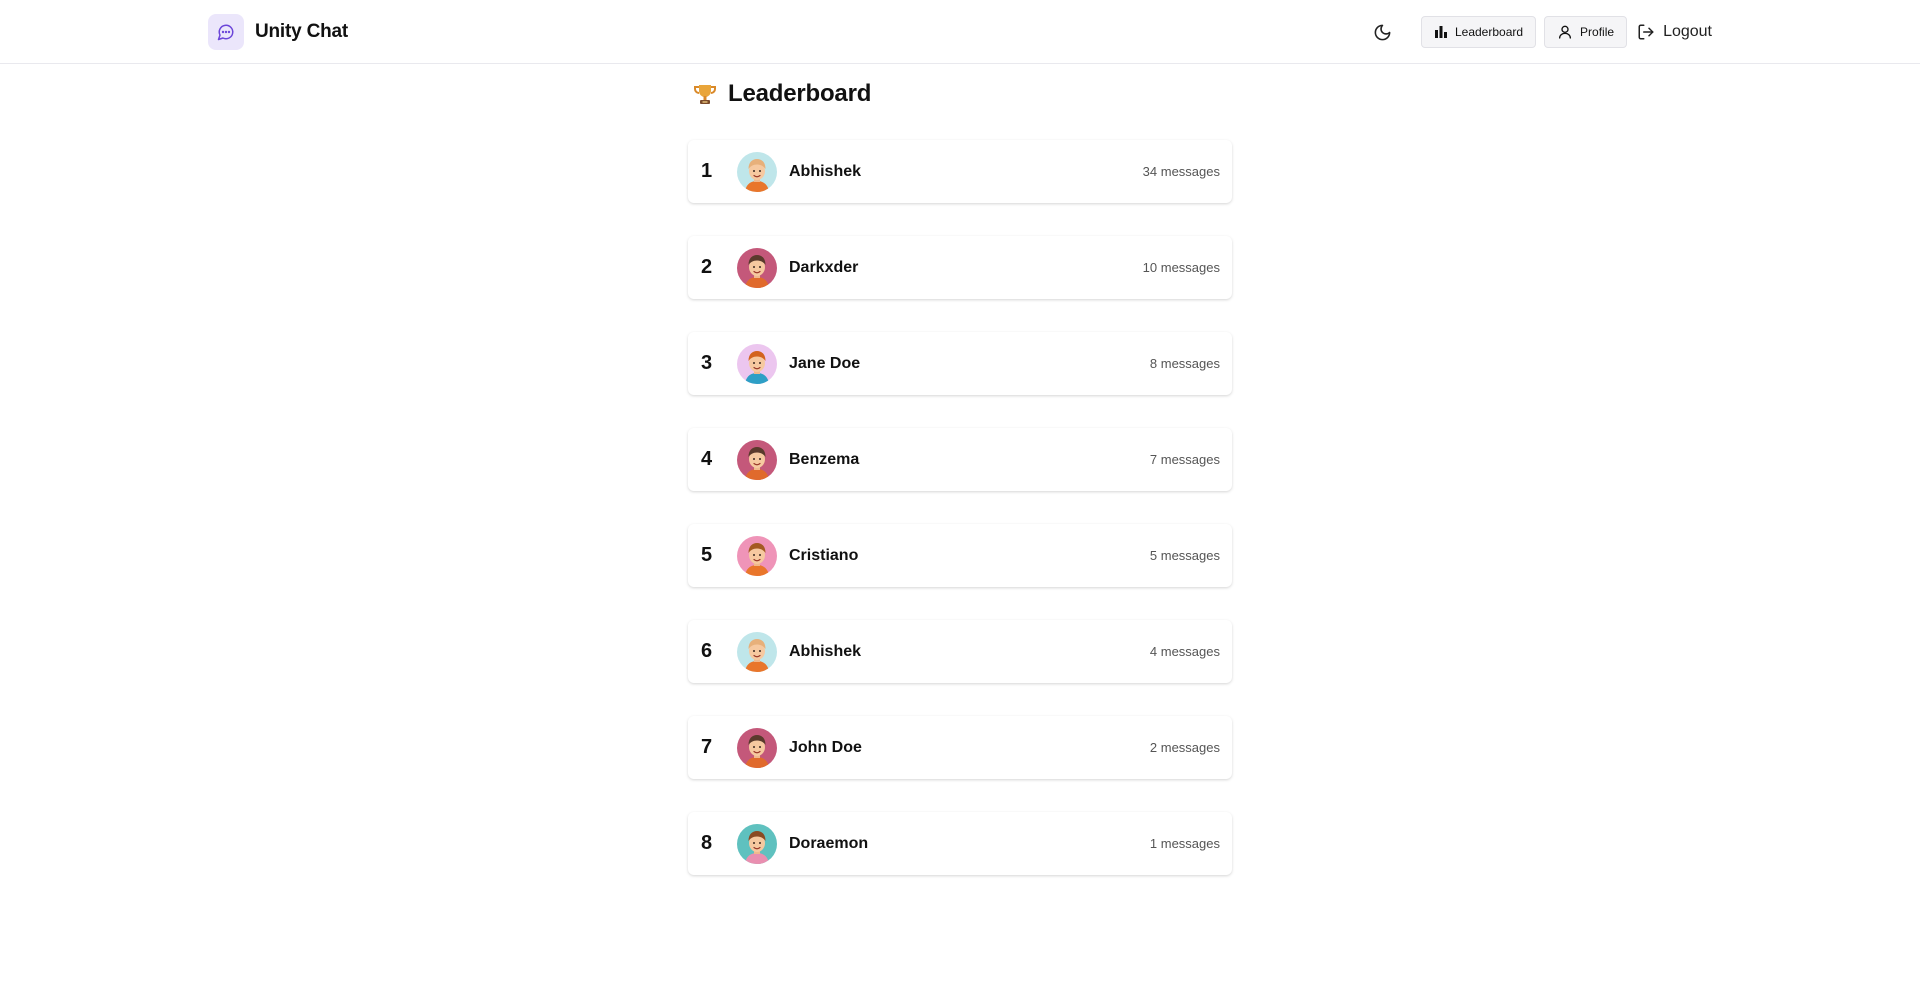  I want to click on rank-number: 4, so click(707, 459).